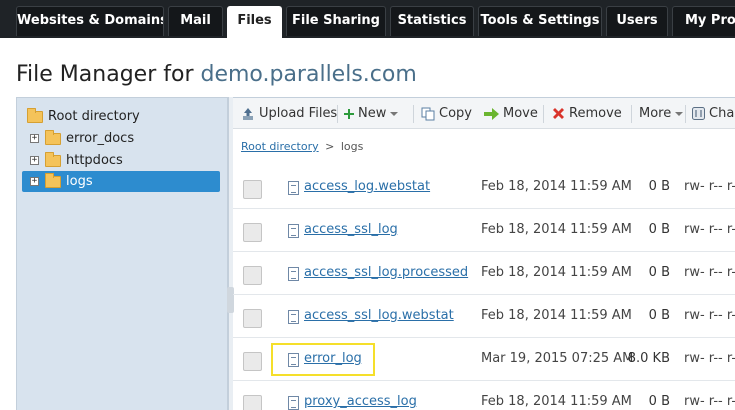 The image size is (735, 410). Describe the element at coordinates (379, 315) in the screenshot. I see `file-name-link: access_ssl_log.webstat` at that location.